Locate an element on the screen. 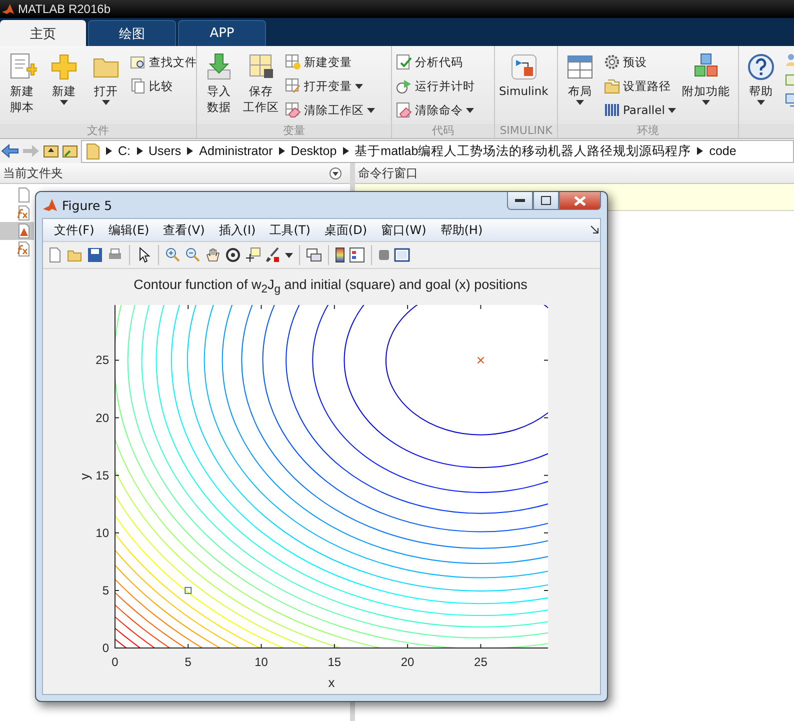  new-file-icon is located at coordinates (55, 255).